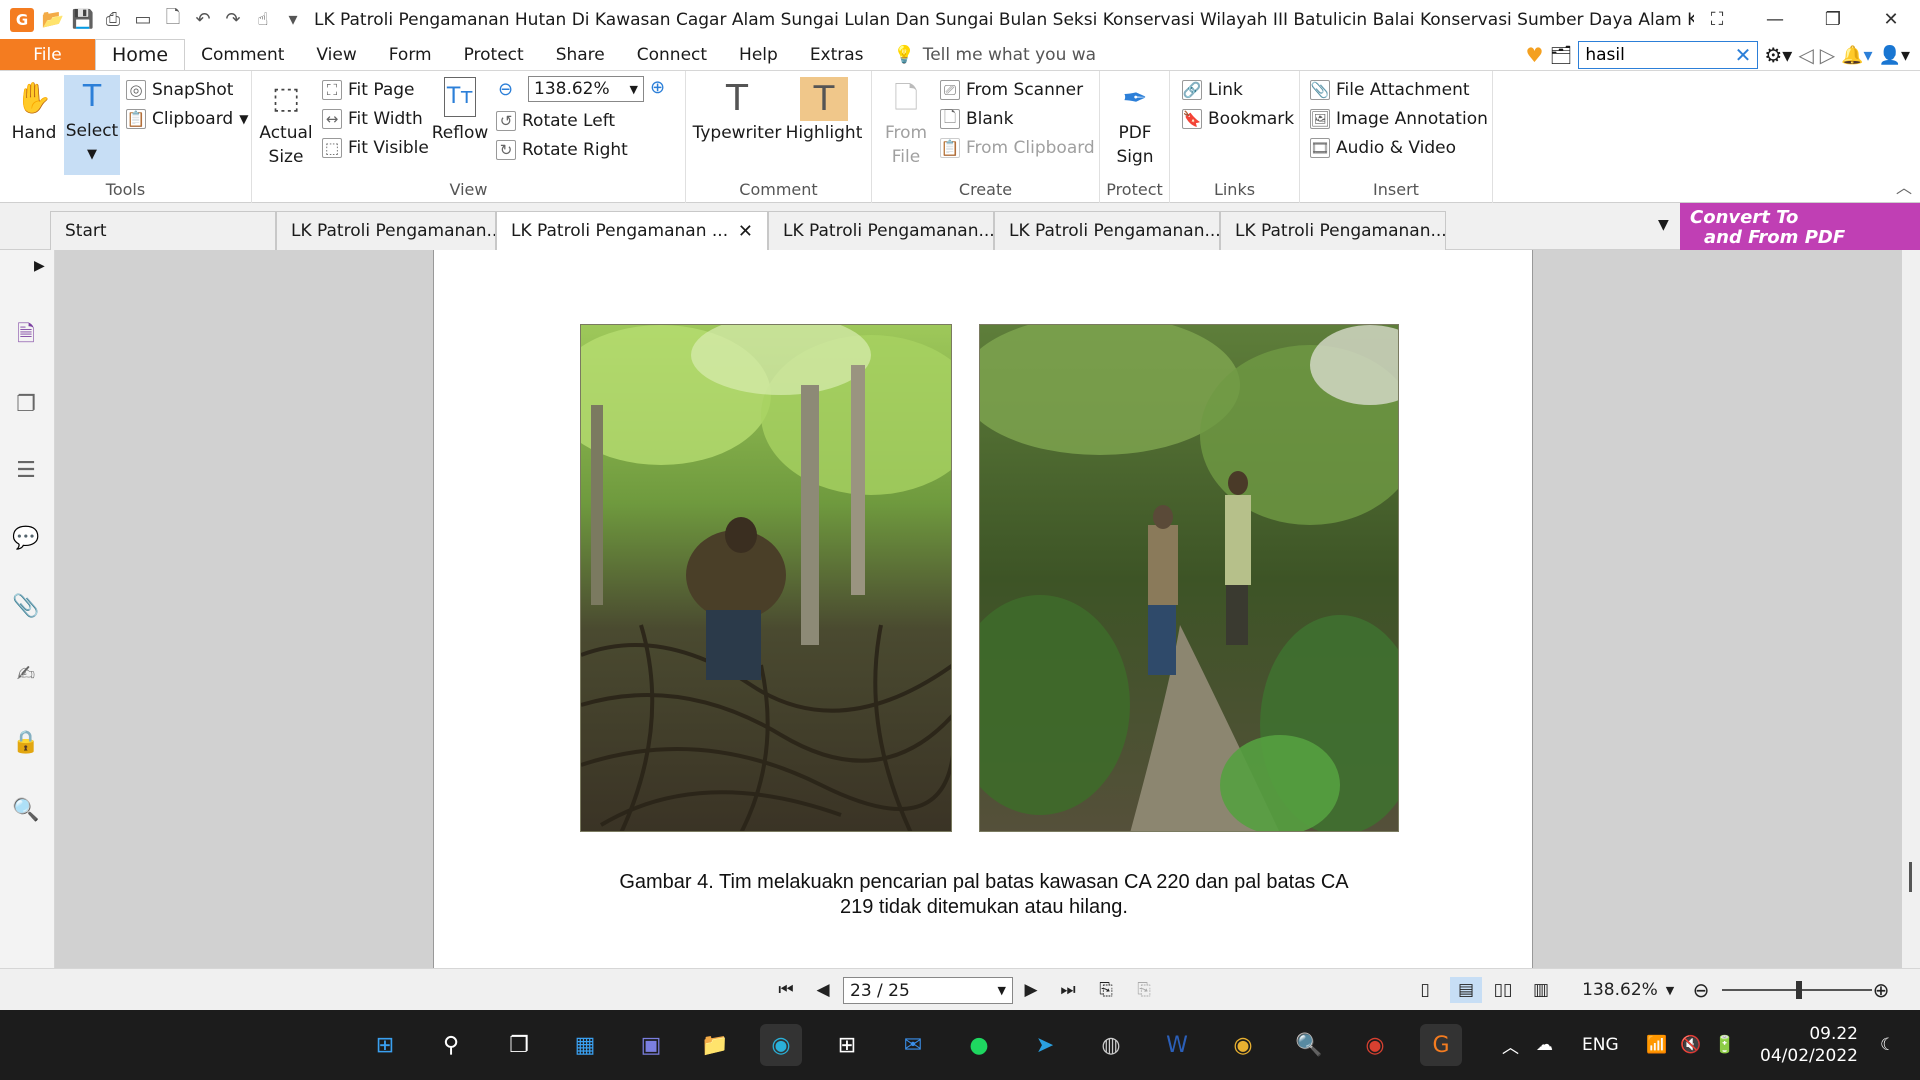 The width and height of the screenshot is (1920, 1080). Describe the element at coordinates (1778, 55) in the screenshot. I see `settings-gear-icon: ⚙▾` at that location.